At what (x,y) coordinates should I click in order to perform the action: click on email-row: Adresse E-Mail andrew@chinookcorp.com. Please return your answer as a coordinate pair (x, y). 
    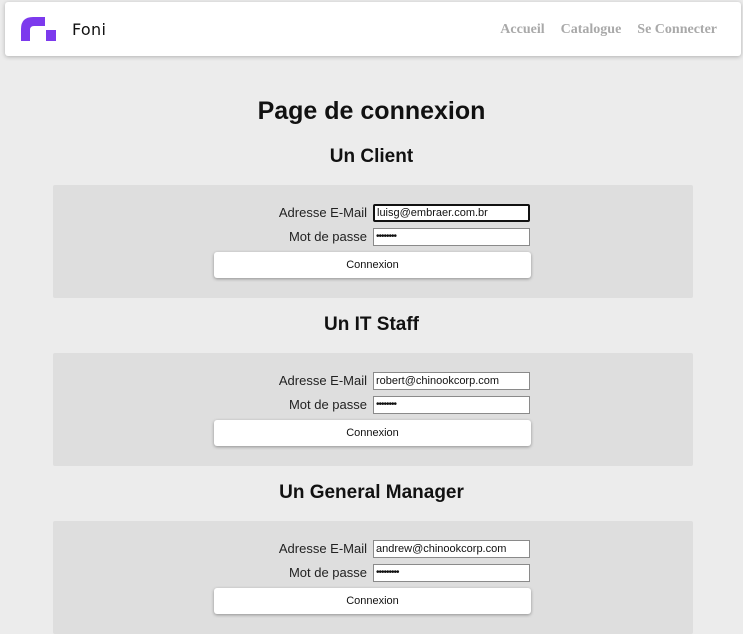
    Looking at the image, I should click on (373, 549).